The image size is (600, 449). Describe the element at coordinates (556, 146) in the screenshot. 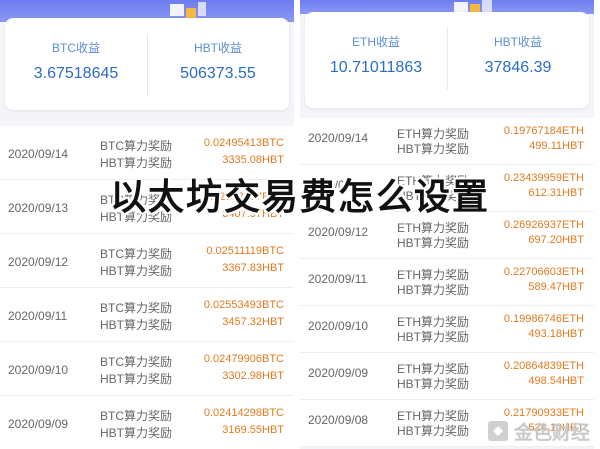

I see `reward-value: 499.11HBT` at that location.